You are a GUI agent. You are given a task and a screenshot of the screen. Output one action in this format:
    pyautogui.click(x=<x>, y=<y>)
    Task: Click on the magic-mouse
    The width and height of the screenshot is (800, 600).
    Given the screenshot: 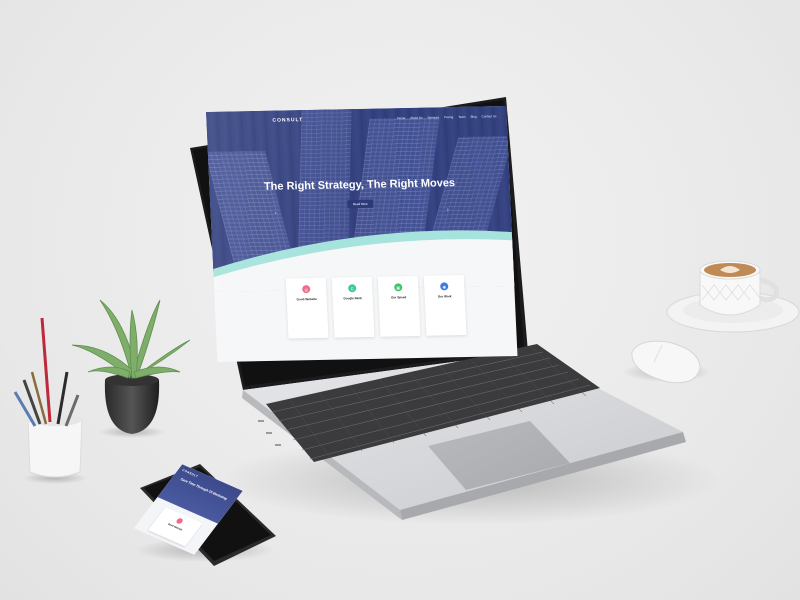 What is the action you would take?
    pyautogui.click(x=667, y=362)
    